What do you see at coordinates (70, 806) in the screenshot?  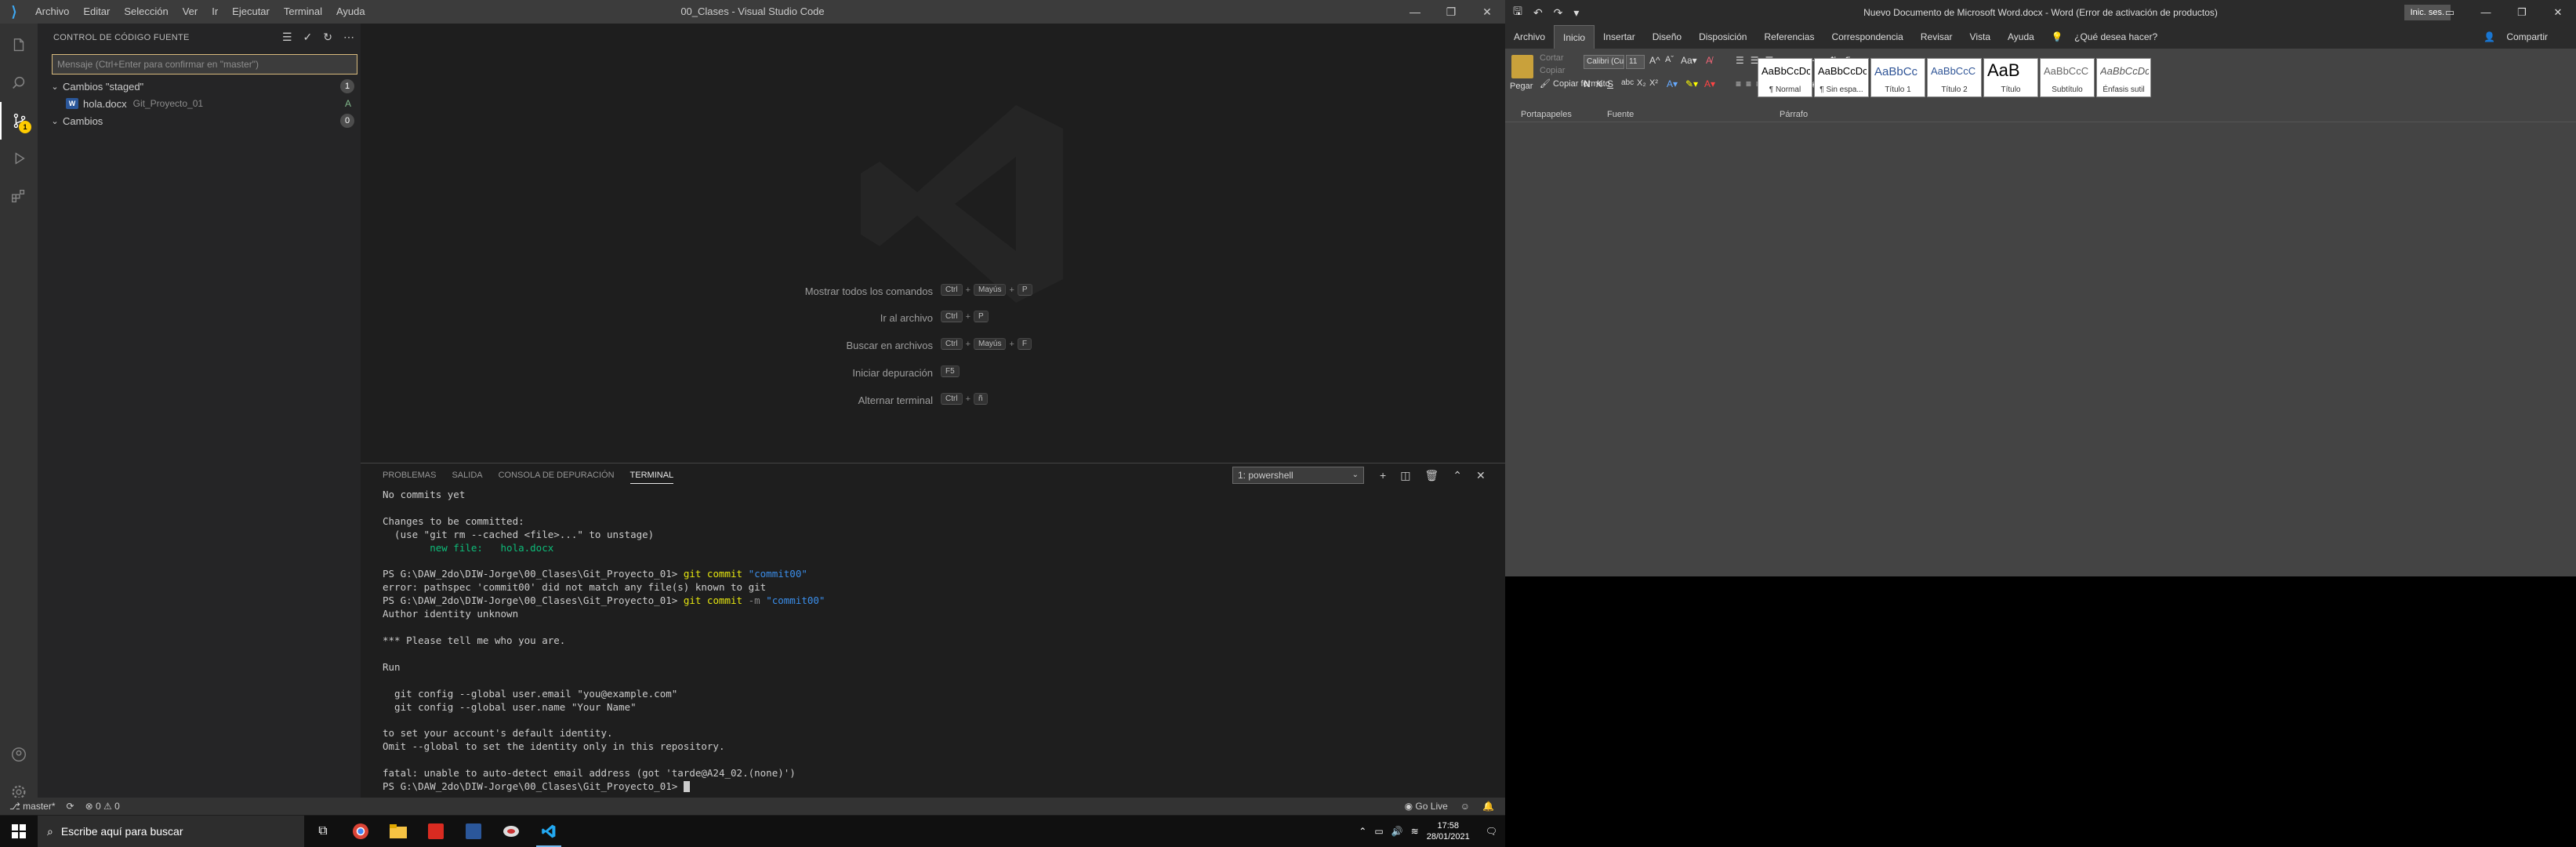 I see `sync-icon: ⟳` at bounding box center [70, 806].